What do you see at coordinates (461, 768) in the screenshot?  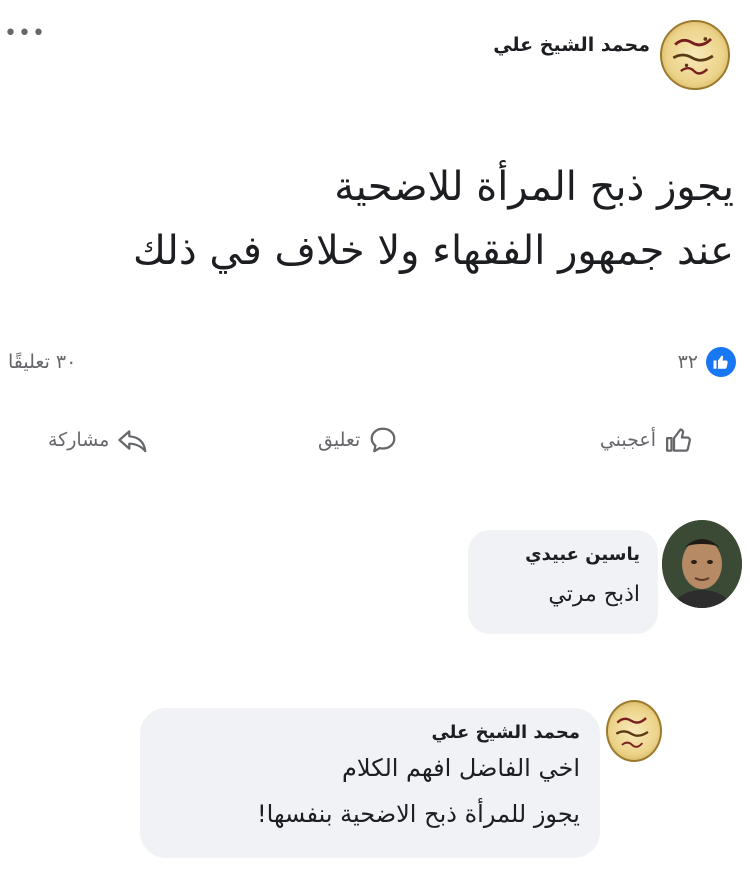 I see `reply-line: اخي الفاضل افهم الكلام` at bounding box center [461, 768].